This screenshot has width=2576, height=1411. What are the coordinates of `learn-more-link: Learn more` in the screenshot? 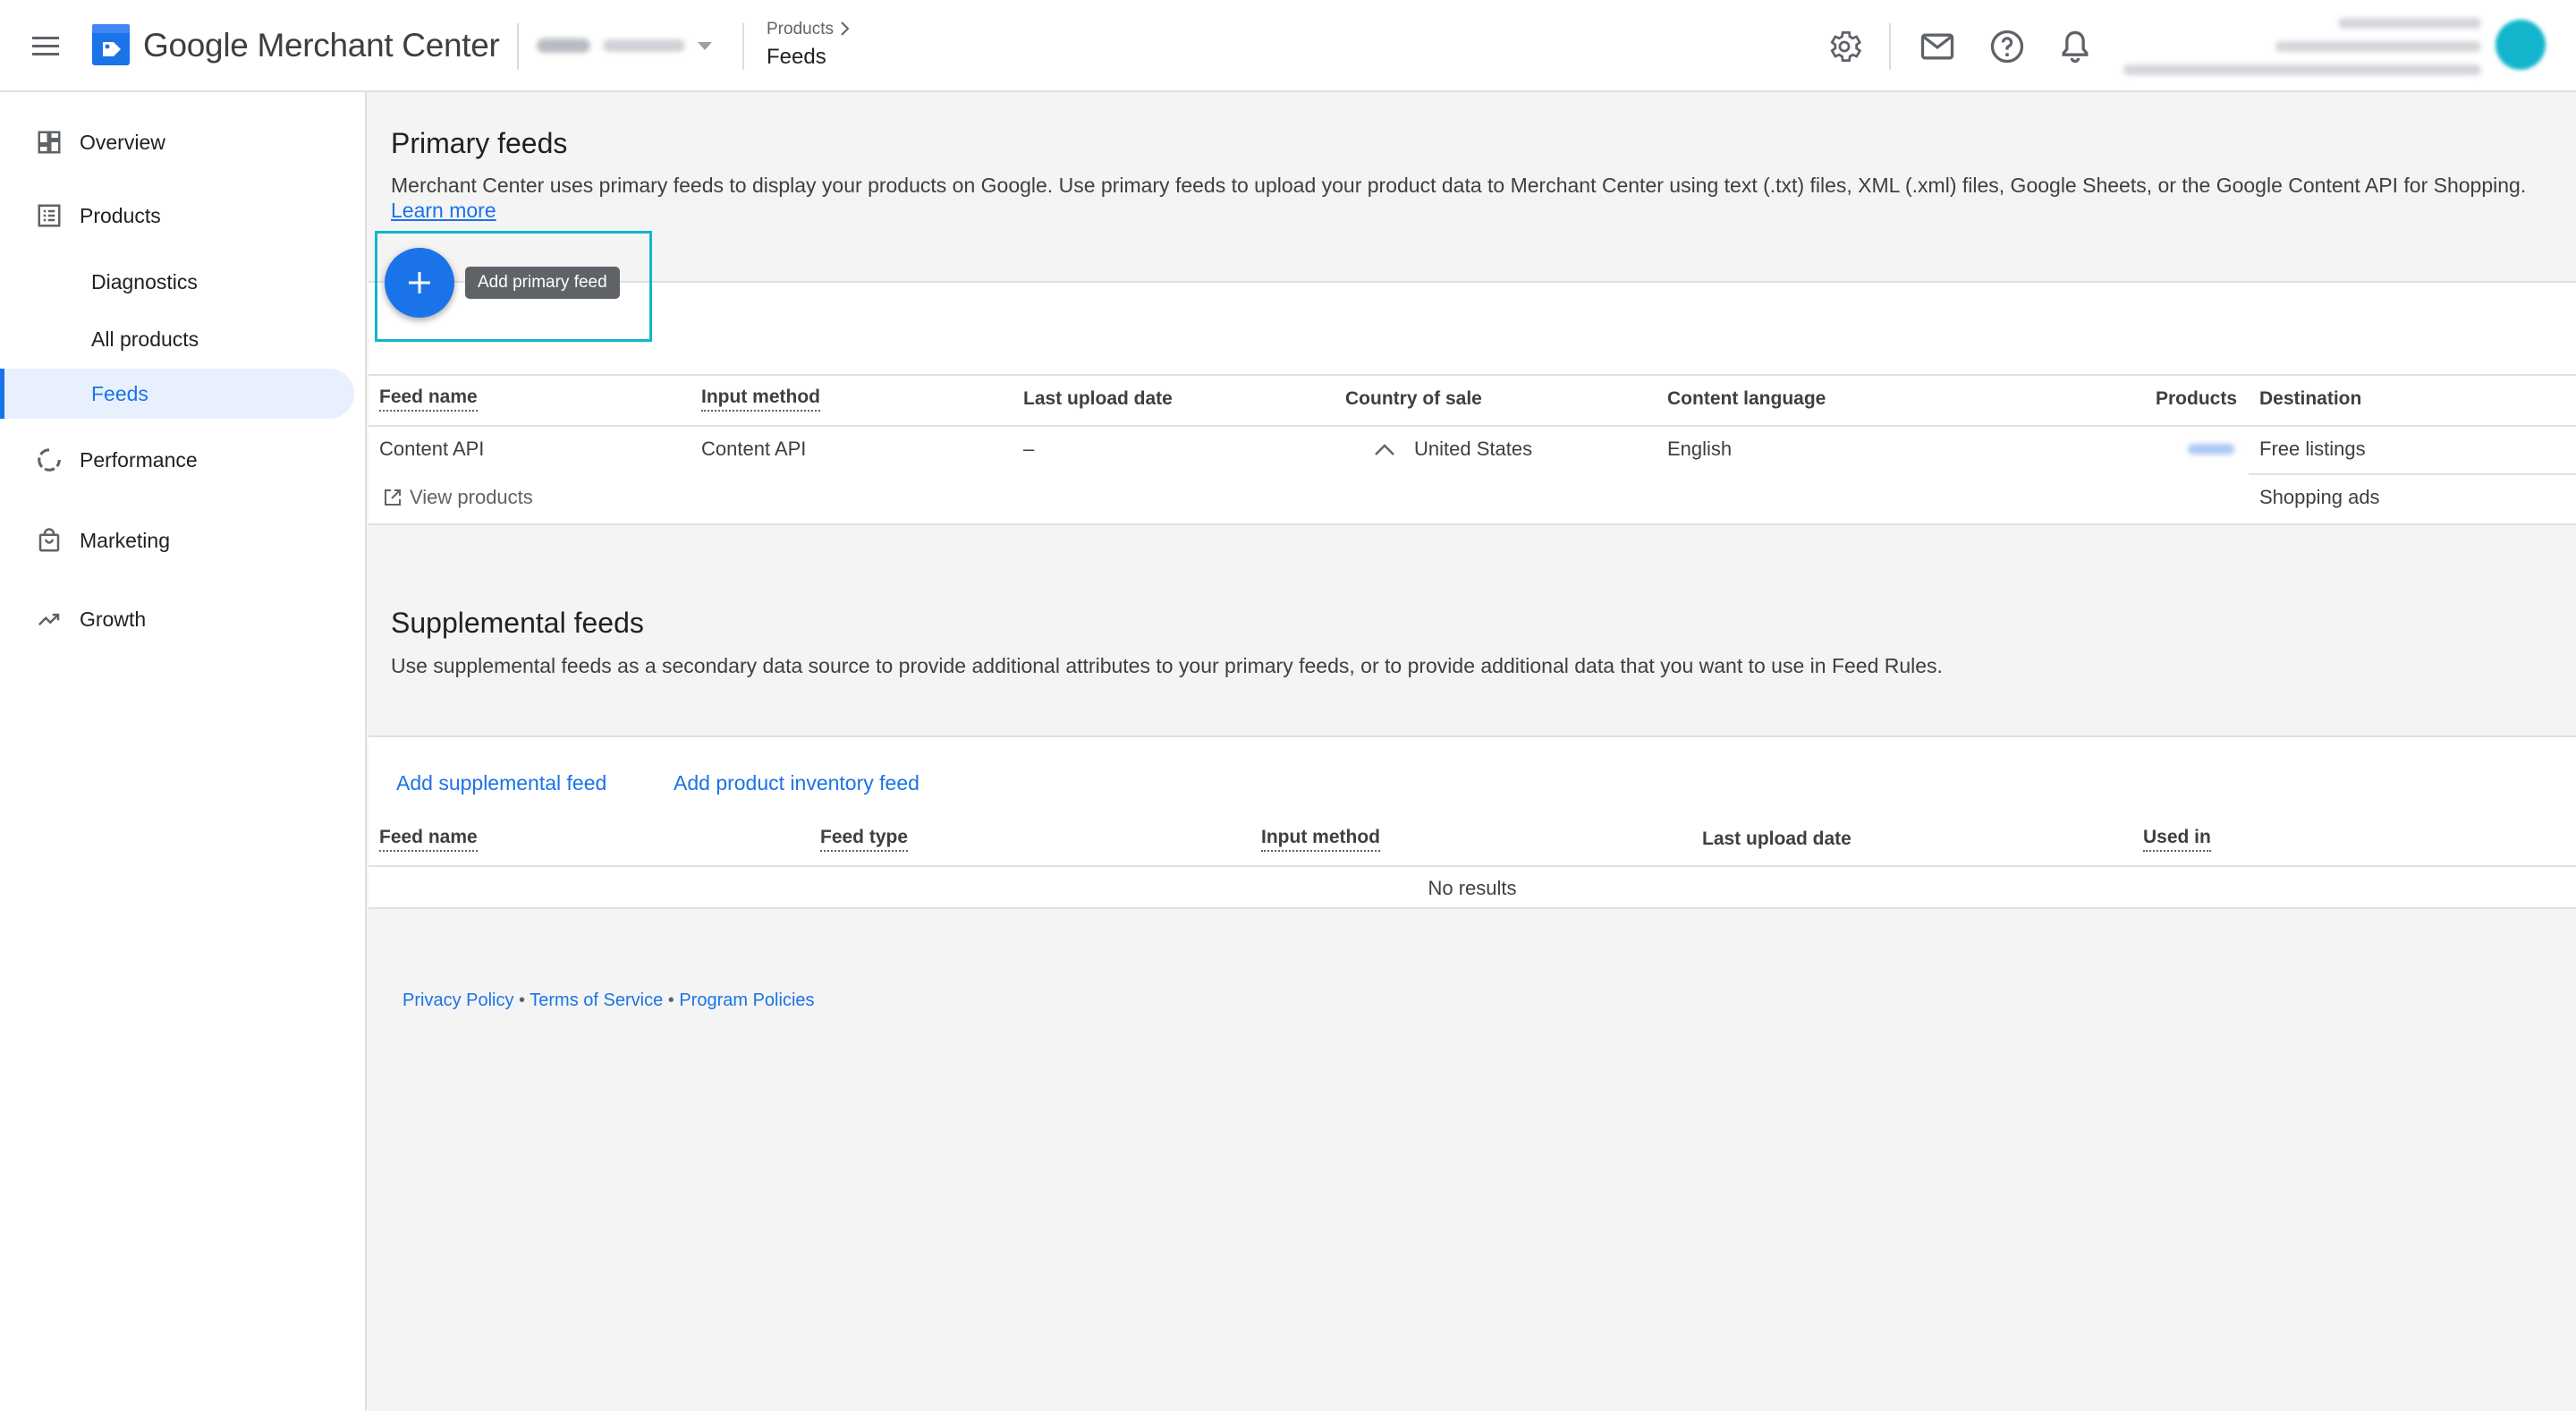 It's located at (443, 211).